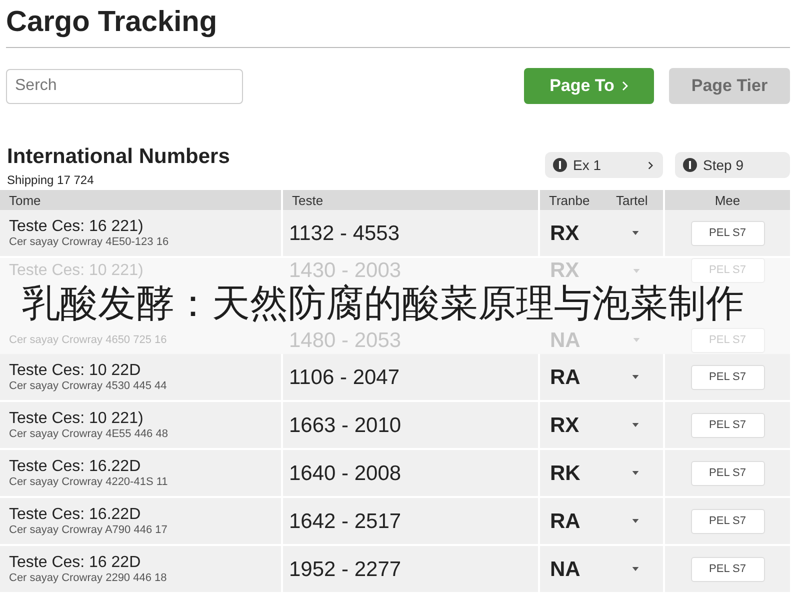  What do you see at coordinates (88, 340) in the screenshot?
I see `shipment-detail: Cer sayay Crowray 4650 725 16` at bounding box center [88, 340].